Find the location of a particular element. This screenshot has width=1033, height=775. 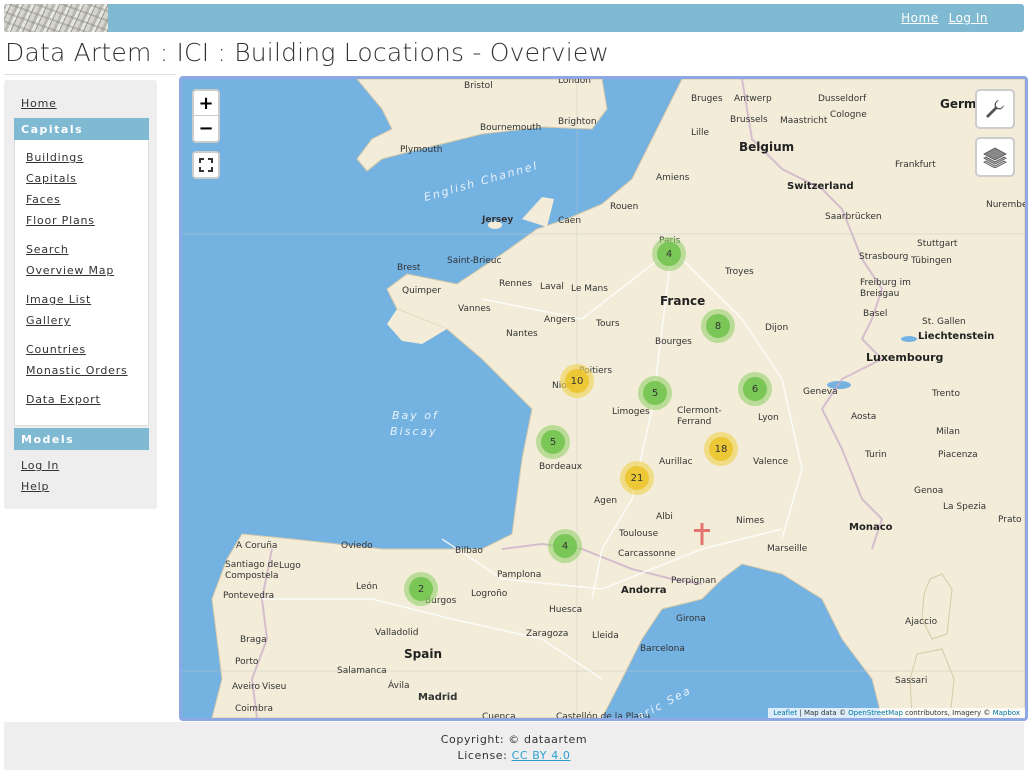

map-label-country: Liechtenstein is located at coordinates (956, 336).